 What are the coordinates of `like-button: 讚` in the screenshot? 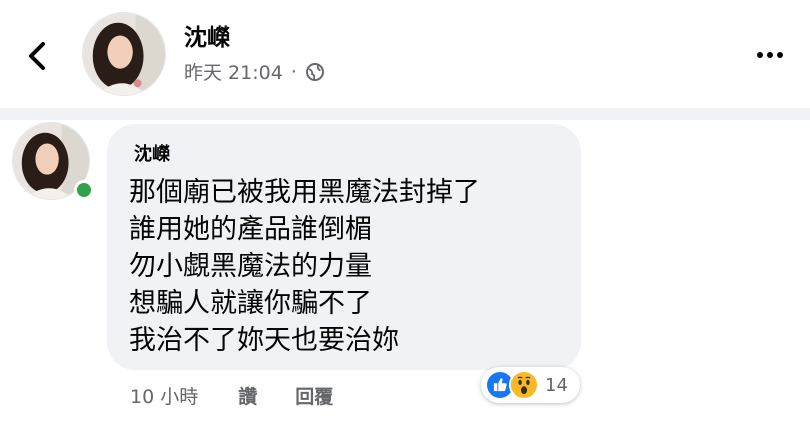 It's located at (247, 395).